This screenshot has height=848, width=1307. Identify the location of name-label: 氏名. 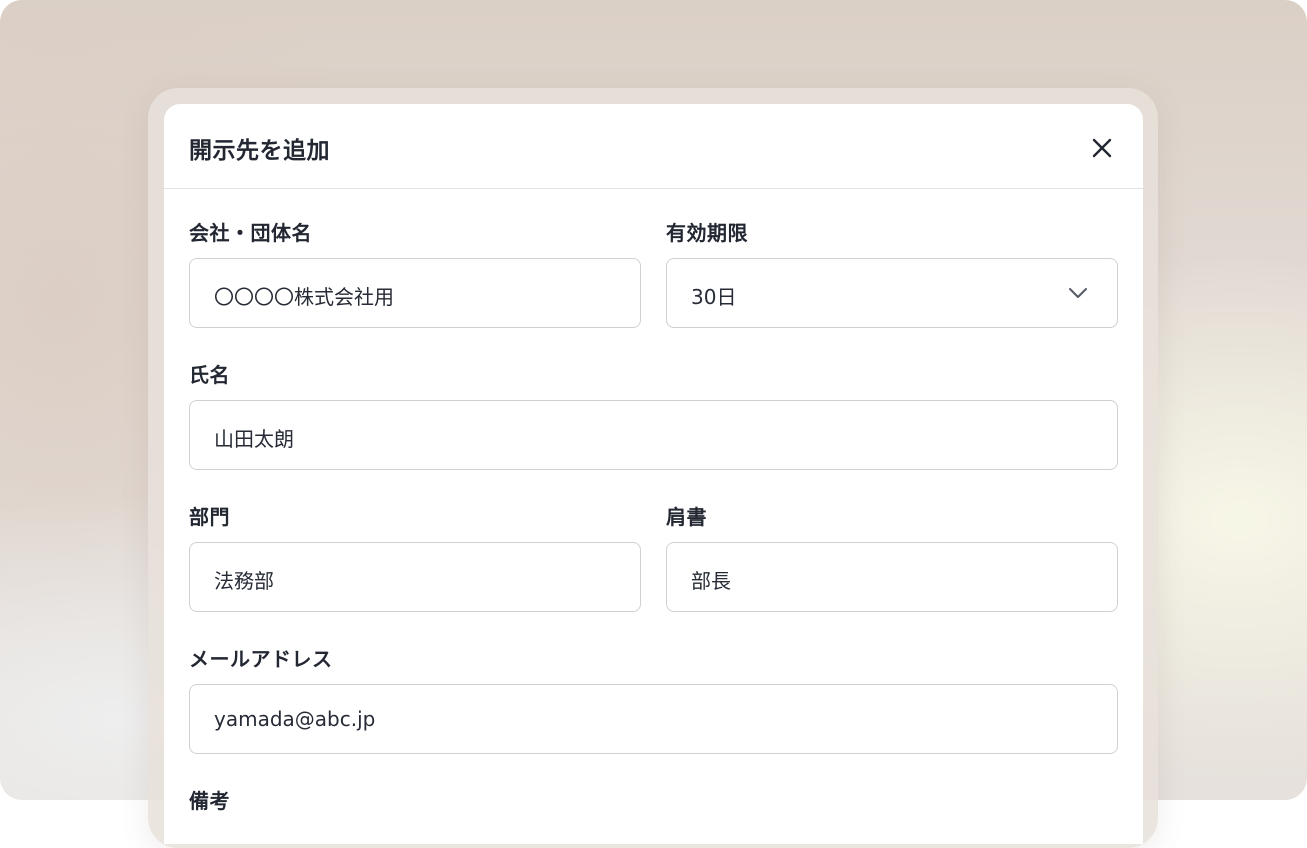
(209, 375).